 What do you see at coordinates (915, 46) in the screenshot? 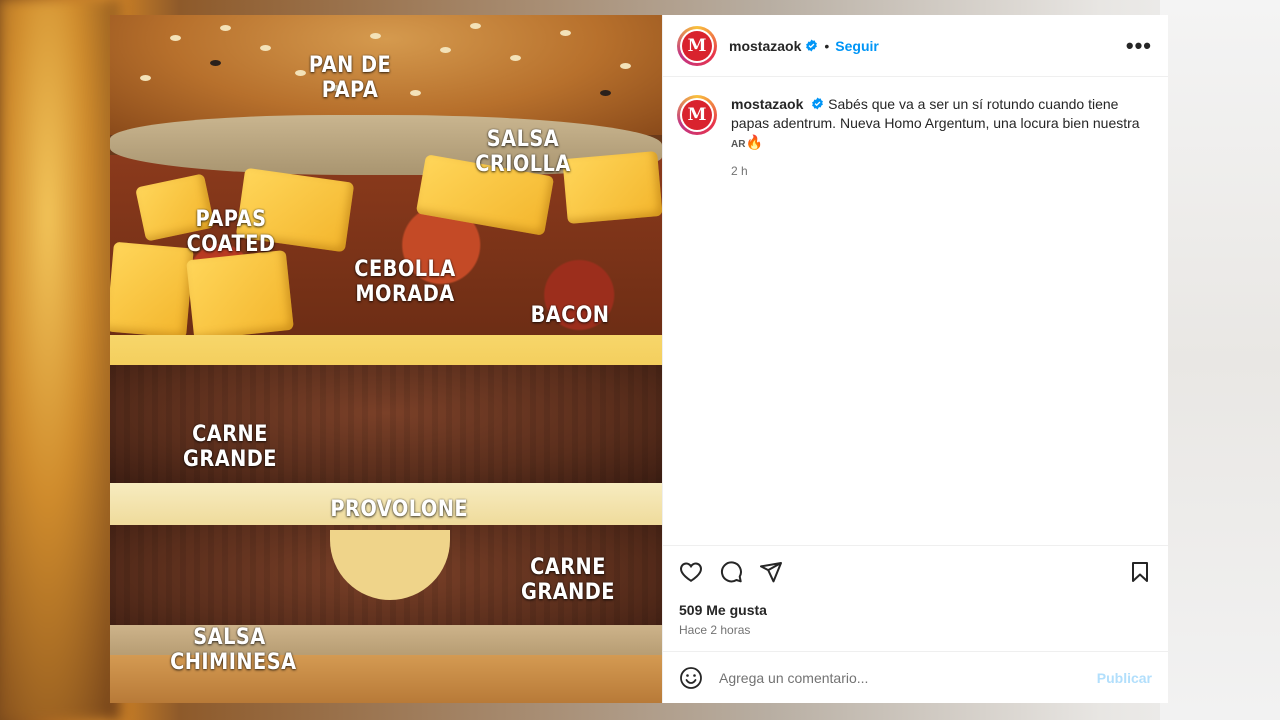
I see `post-header: M mostazaok • Seguir •••` at bounding box center [915, 46].